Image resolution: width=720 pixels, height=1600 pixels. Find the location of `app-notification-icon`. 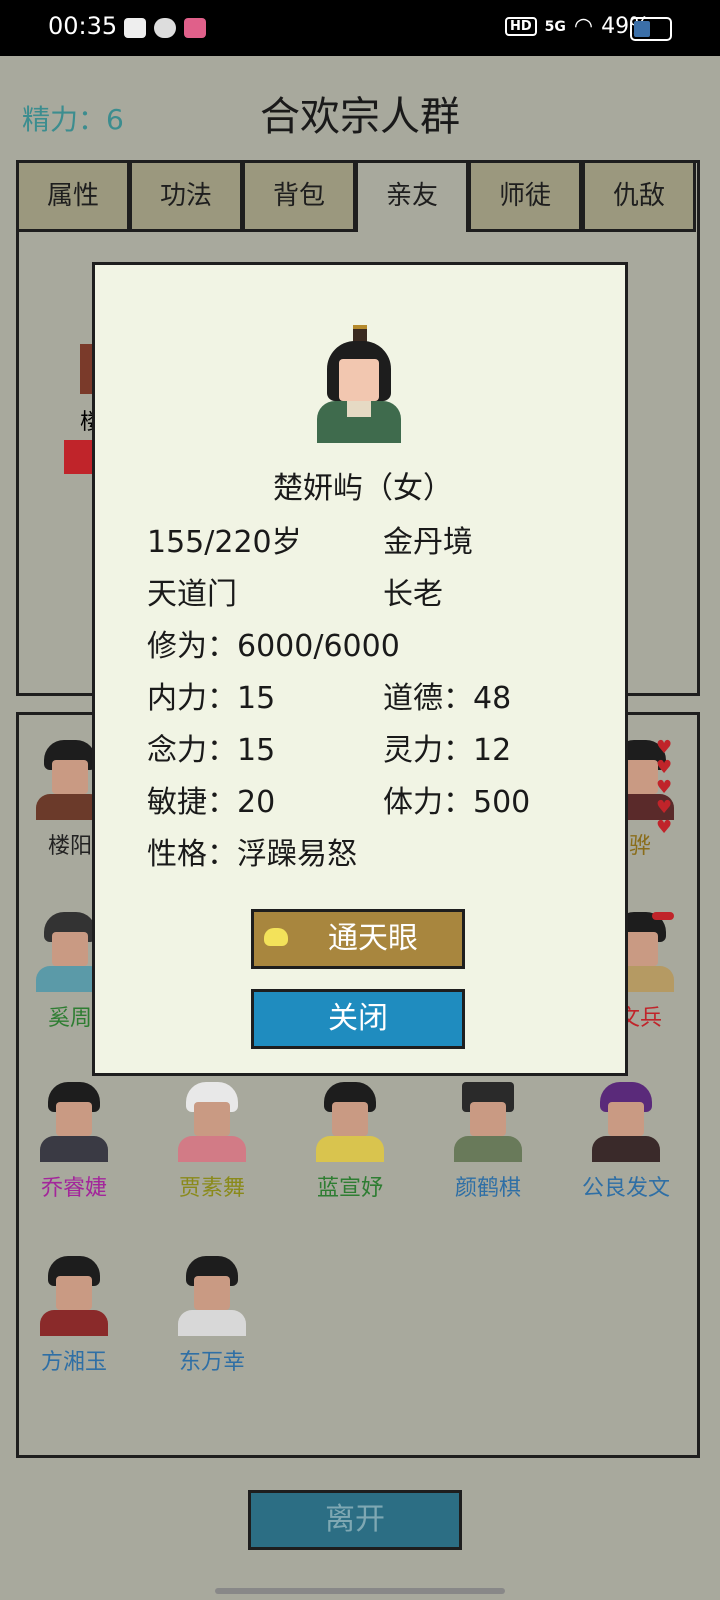

app-notification-icon is located at coordinates (135, 28).